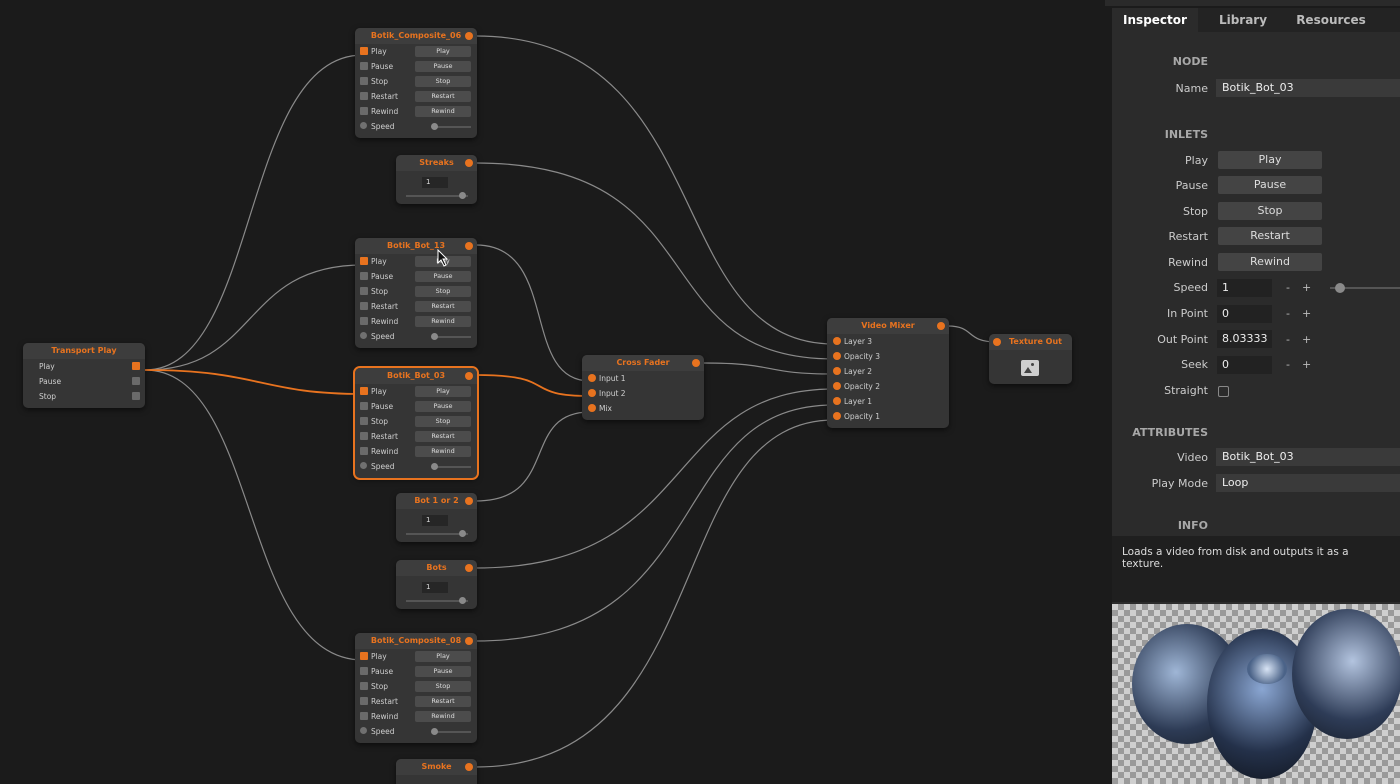 The width and height of the screenshot is (1400, 784). I want to click on node-streaks: Streaks 1, so click(436, 179).